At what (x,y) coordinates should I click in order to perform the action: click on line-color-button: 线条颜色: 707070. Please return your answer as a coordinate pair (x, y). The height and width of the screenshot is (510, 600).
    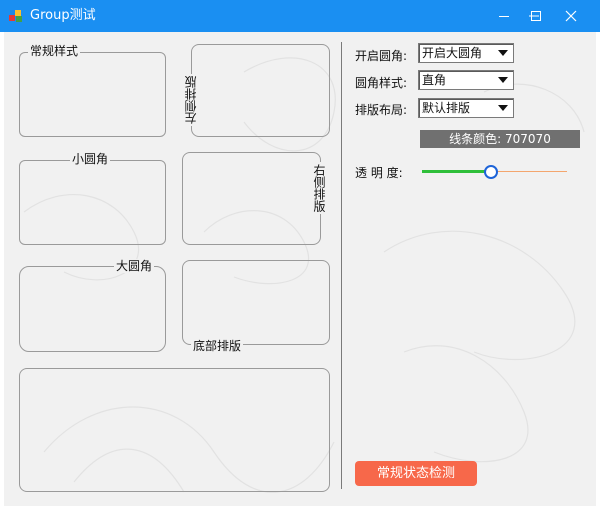
    Looking at the image, I should click on (500, 139).